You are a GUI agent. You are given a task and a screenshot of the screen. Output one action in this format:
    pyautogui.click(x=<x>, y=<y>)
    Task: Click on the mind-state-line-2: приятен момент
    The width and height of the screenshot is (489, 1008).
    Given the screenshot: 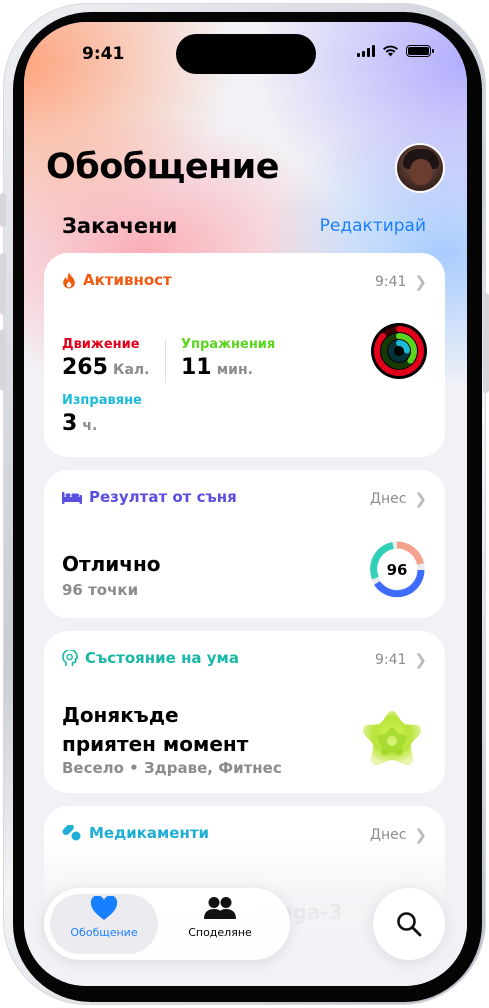 What is the action you would take?
    pyautogui.click(x=155, y=744)
    